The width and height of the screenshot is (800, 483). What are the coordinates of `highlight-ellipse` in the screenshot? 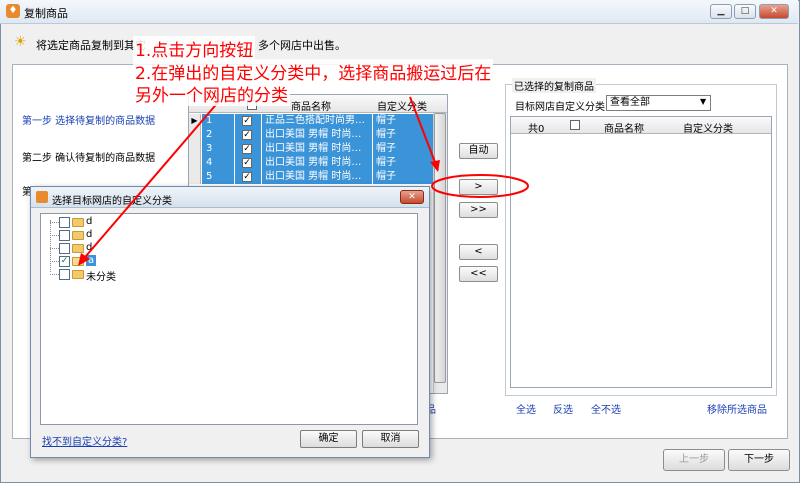 It's located at (480, 186).